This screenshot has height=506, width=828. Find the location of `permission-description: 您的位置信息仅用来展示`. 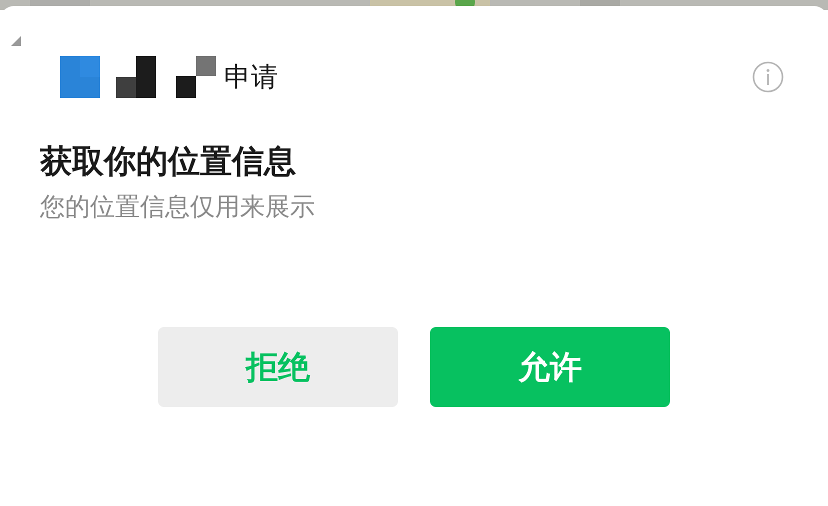

permission-description: 您的位置信息仅用来展示 is located at coordinates (178, 207).